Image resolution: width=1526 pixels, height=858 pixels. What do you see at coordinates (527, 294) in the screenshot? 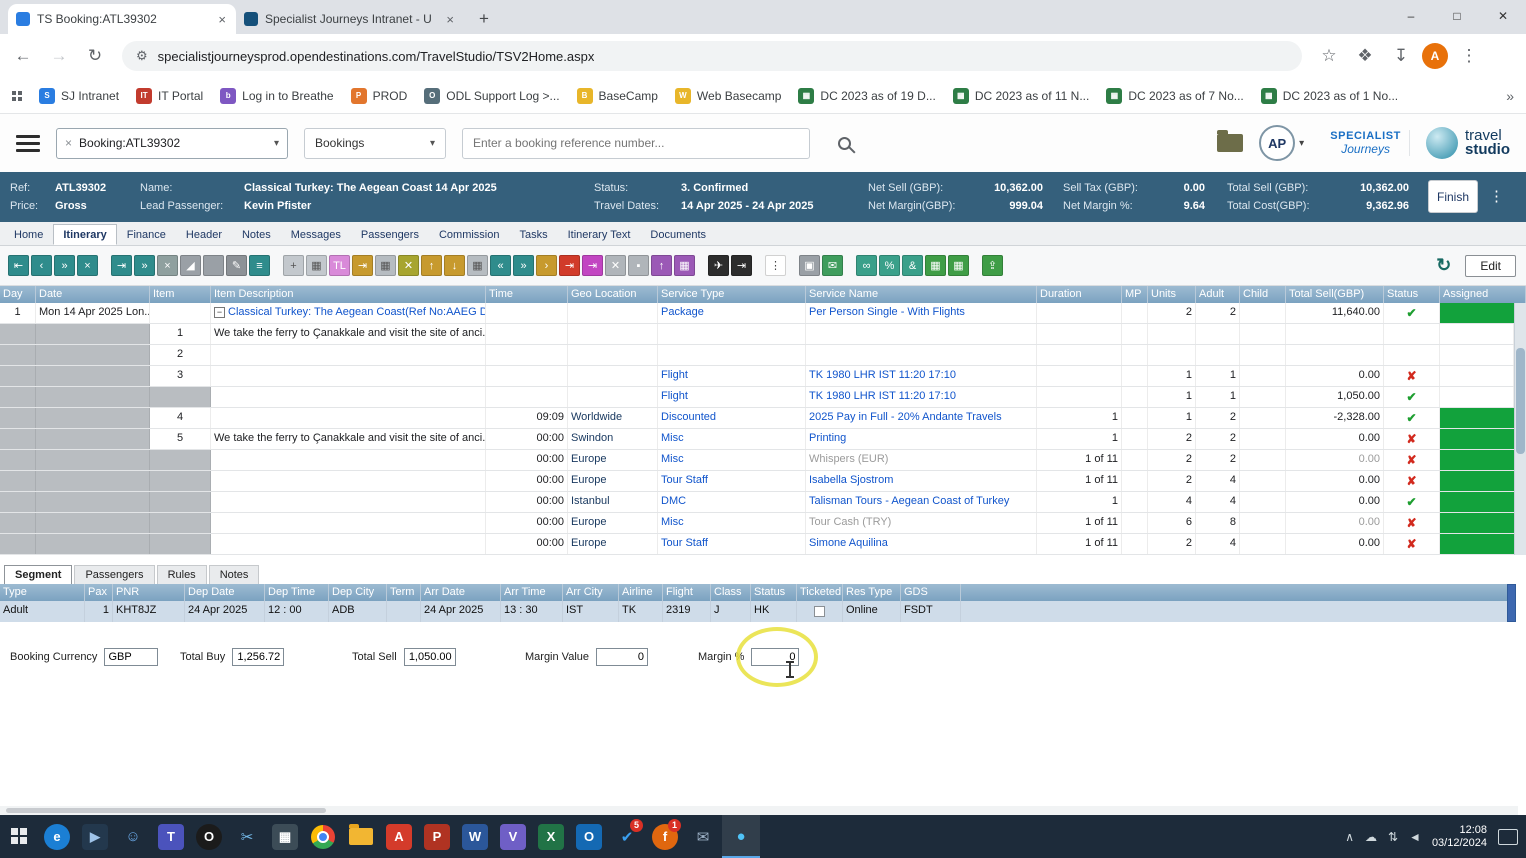
I see `column-header-time: Time` at bounding box center [527, 294].